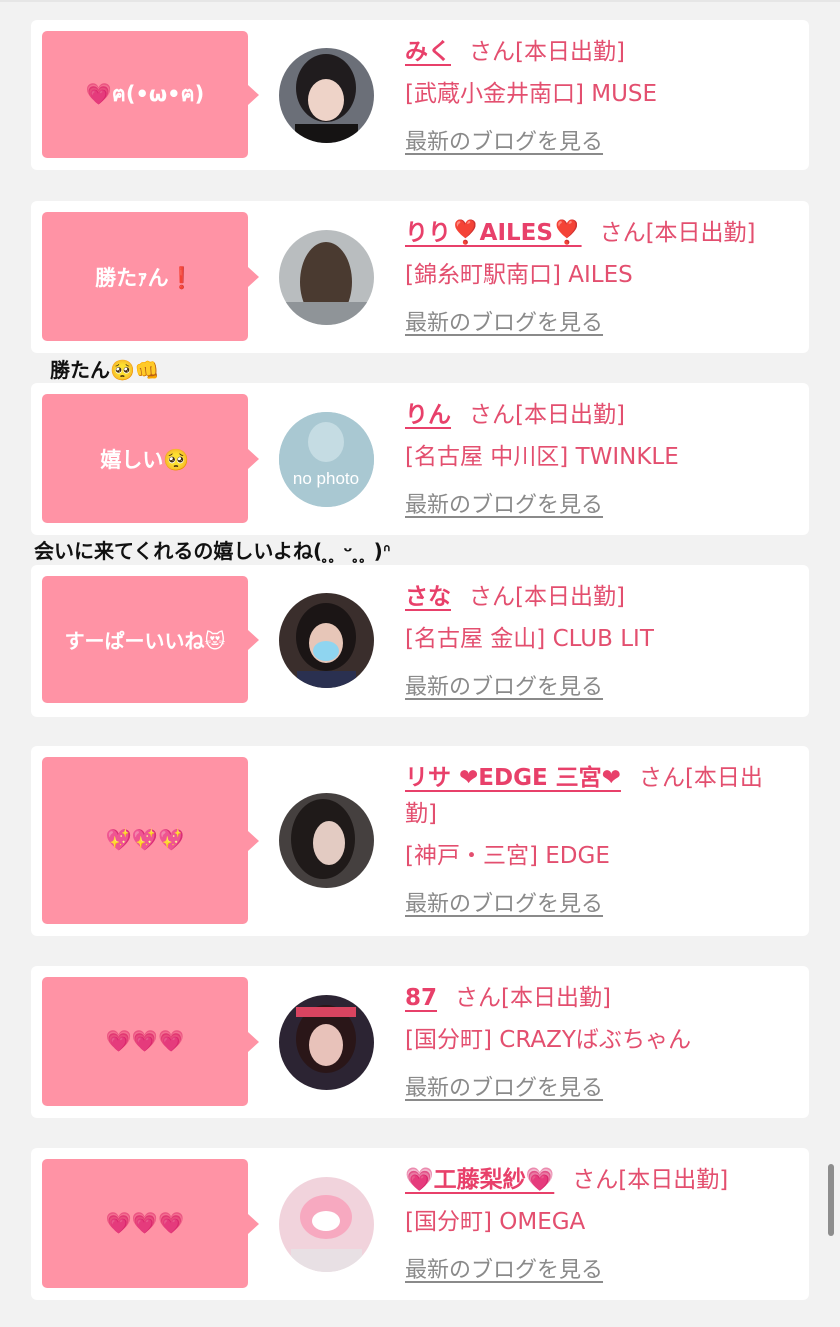  Describe the element at coordinates (597, 94) in the screenshot. I see `shop-link: [武蔵小金井南口] MUSE` at that location.